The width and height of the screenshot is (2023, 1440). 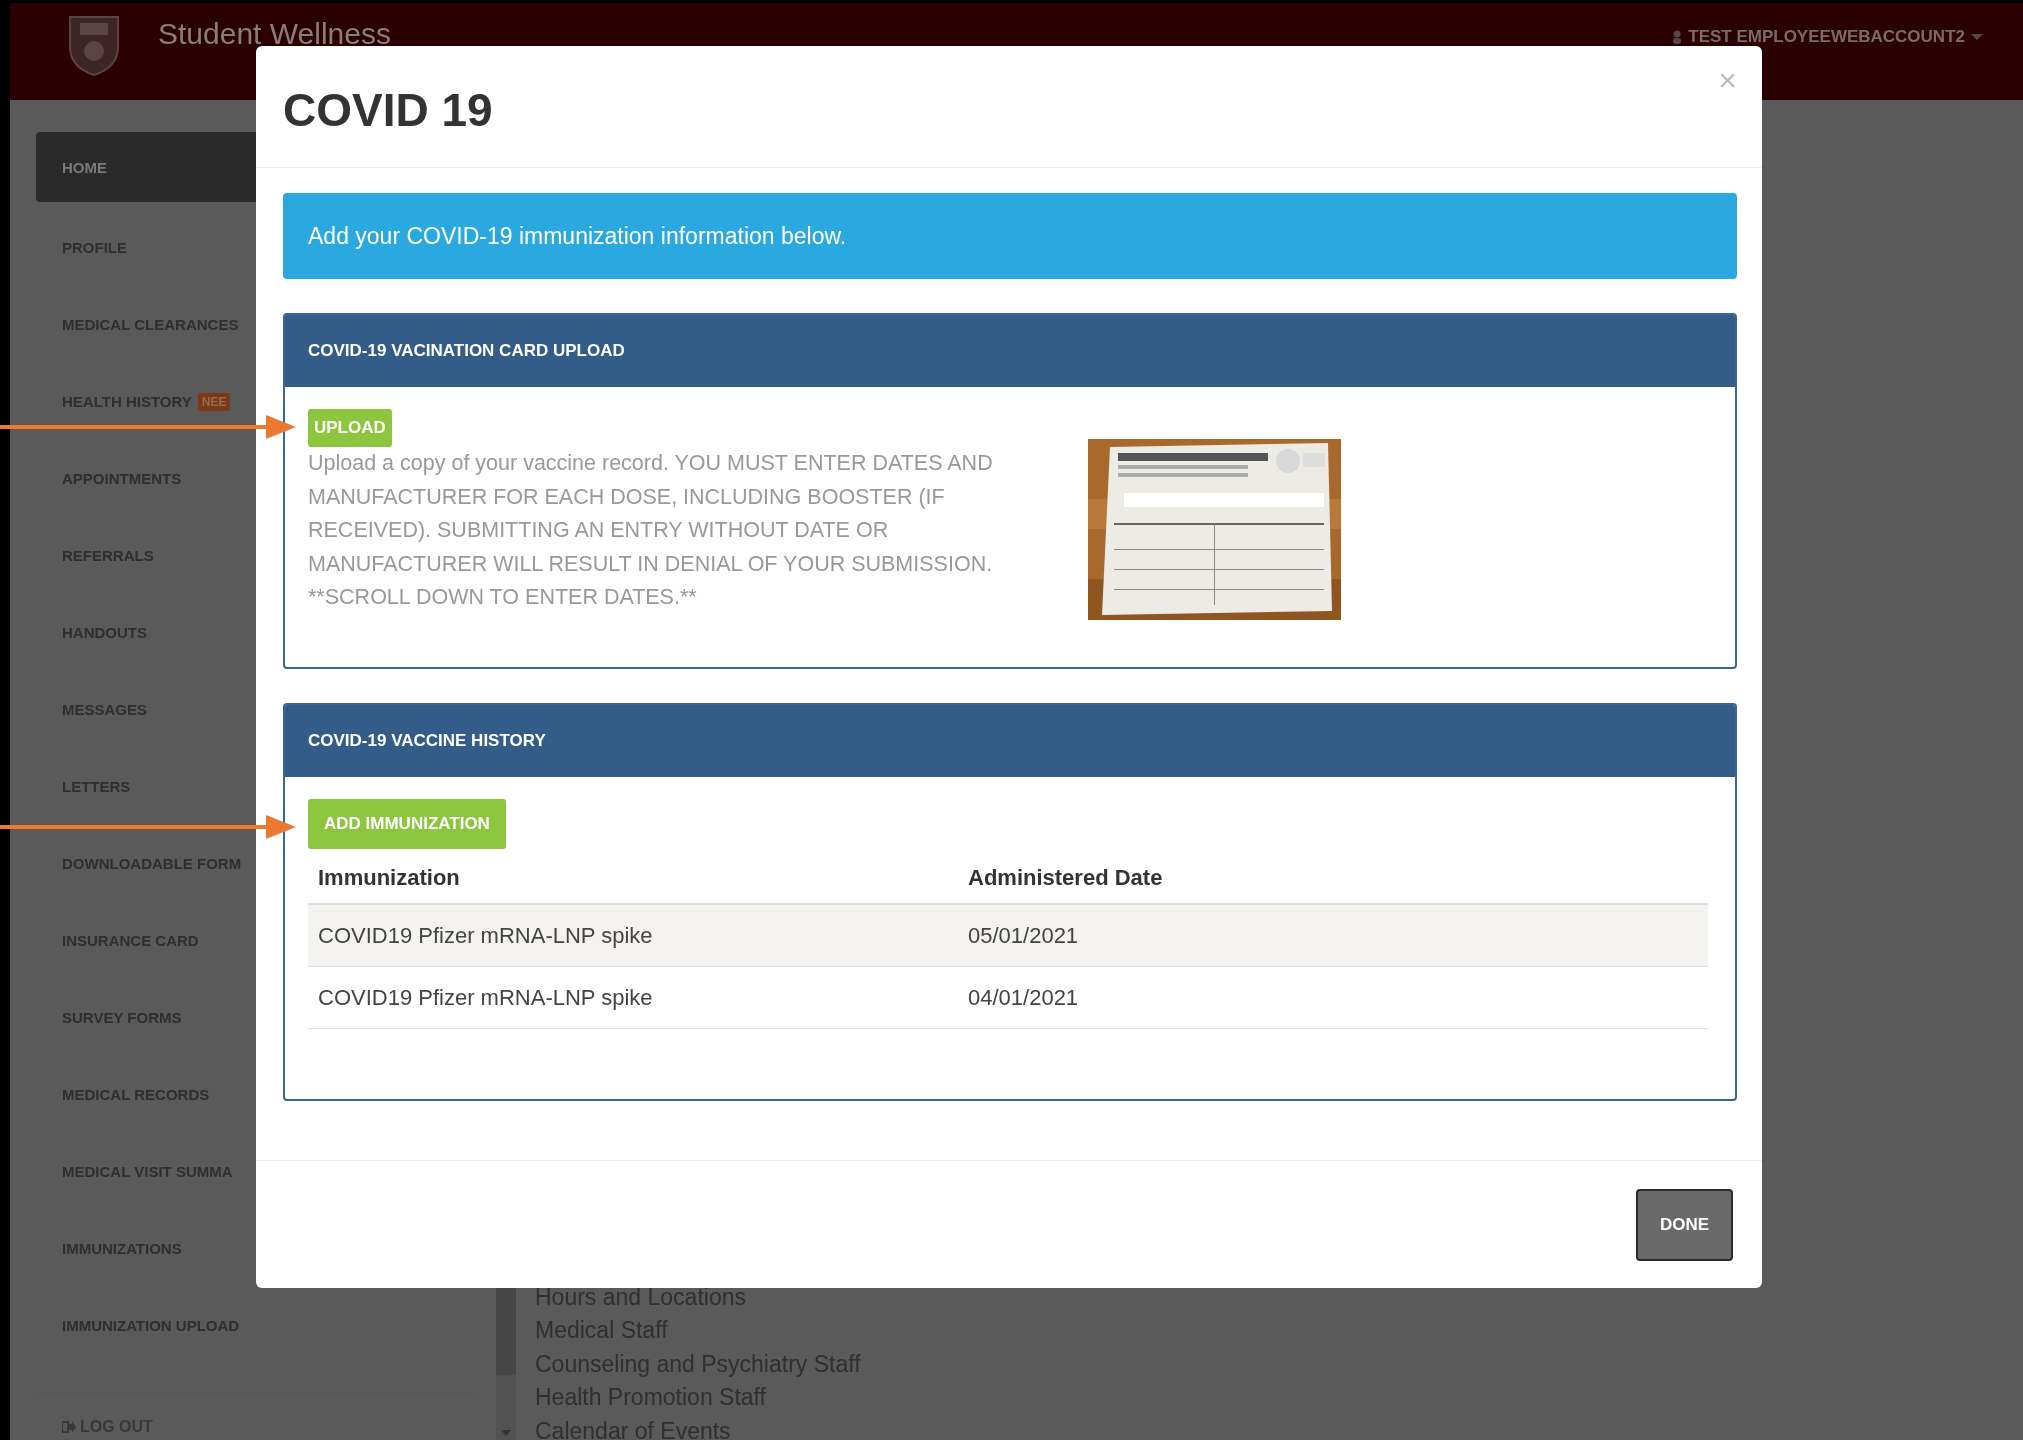 I want to click on brand-name: Student Wellness, so click(x=274, y=34).